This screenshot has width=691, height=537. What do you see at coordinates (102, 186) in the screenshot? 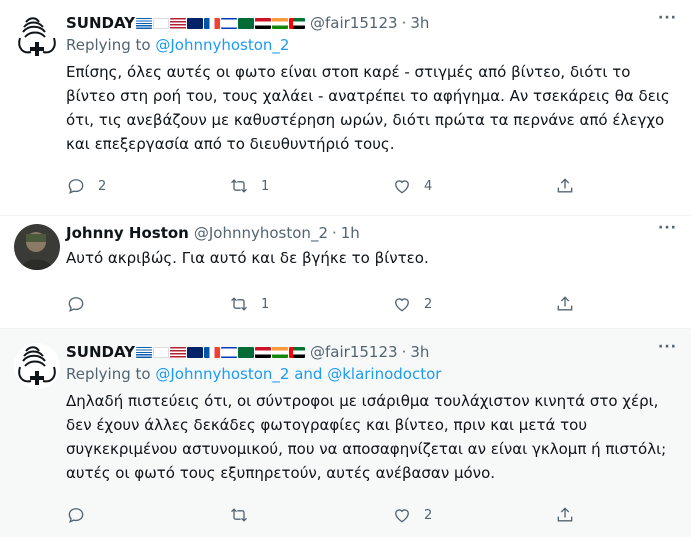
I see `reply-count: 2` at bounding box center [102, 186].